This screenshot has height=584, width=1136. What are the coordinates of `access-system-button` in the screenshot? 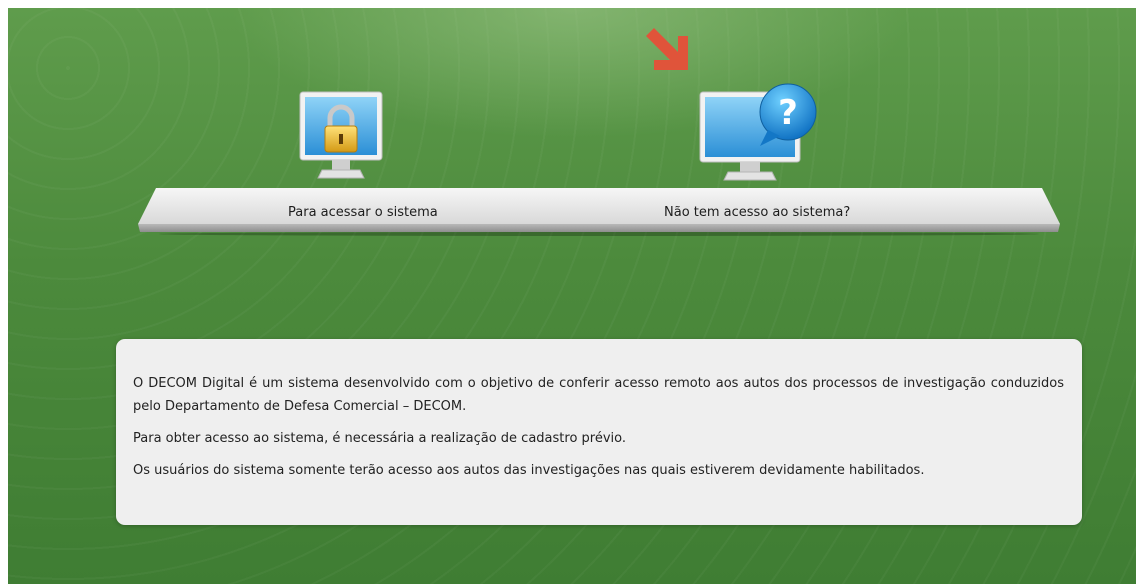 It's located at (341, 140).